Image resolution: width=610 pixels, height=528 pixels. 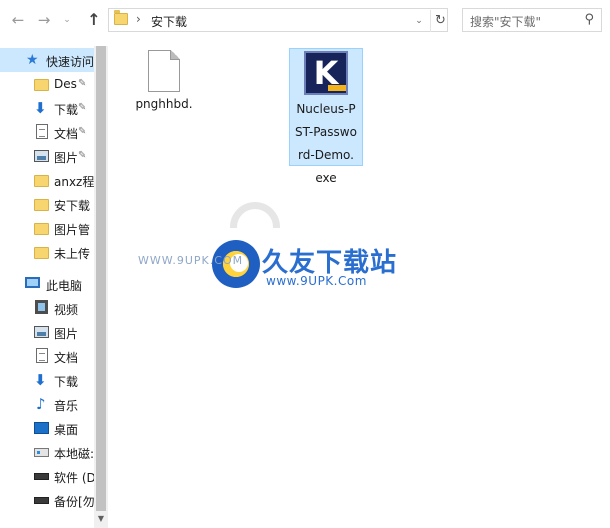 I want to click on sidebar-item-downloads-pinned: ⬇ 下载 ✎, so click(x=47, y=108).